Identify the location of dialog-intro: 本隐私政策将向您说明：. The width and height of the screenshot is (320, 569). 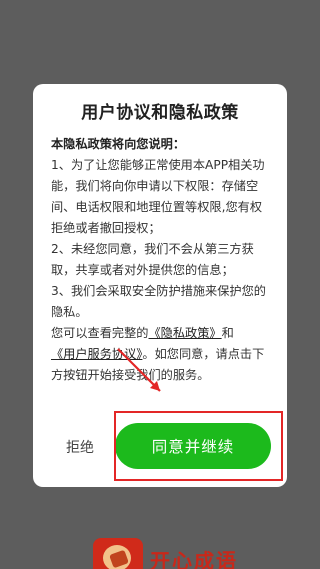
(118, 144).